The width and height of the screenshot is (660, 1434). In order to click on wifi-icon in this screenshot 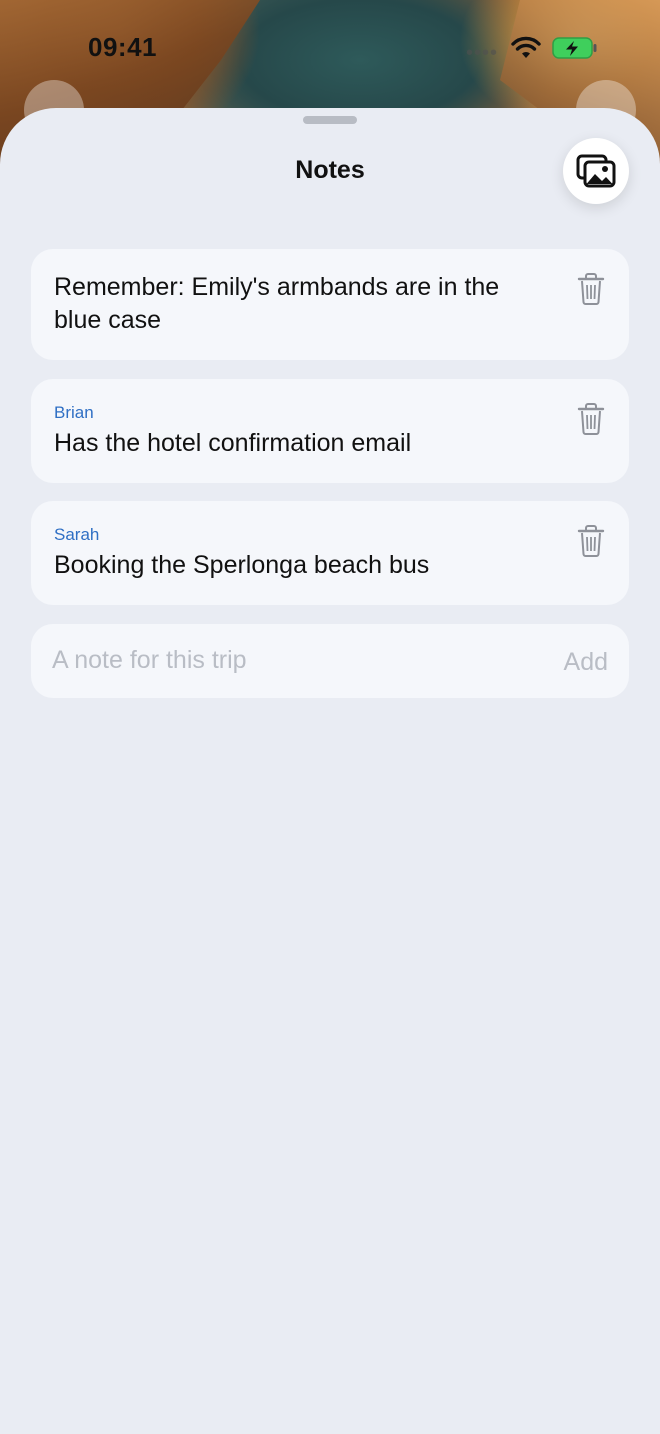, I will do `click(526, 47)`.